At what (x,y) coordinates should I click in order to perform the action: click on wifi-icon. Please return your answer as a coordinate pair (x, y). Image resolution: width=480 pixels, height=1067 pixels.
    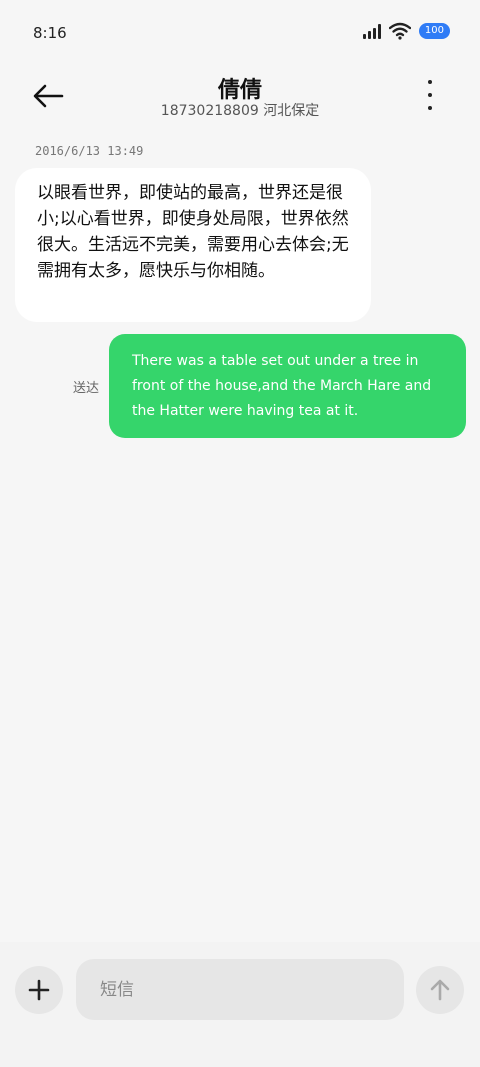
    Looking at the image, I should click on (399, 31).